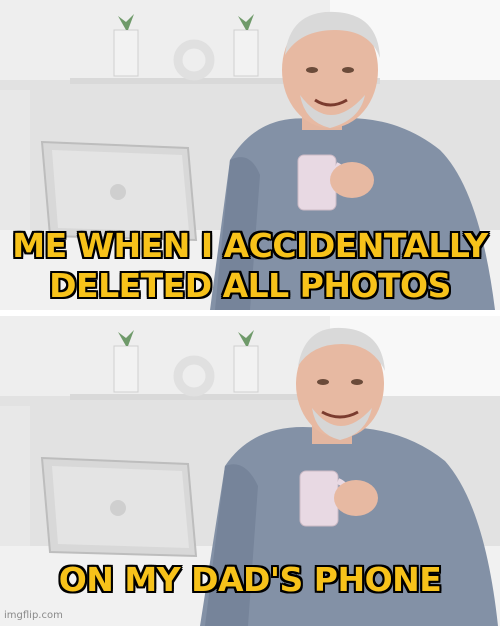 Image resolution: width=500 pixels, height=626 pixels. Describe the element at coordinates (119, 507) in the screenshot. I see `laptop-icon` at that location.